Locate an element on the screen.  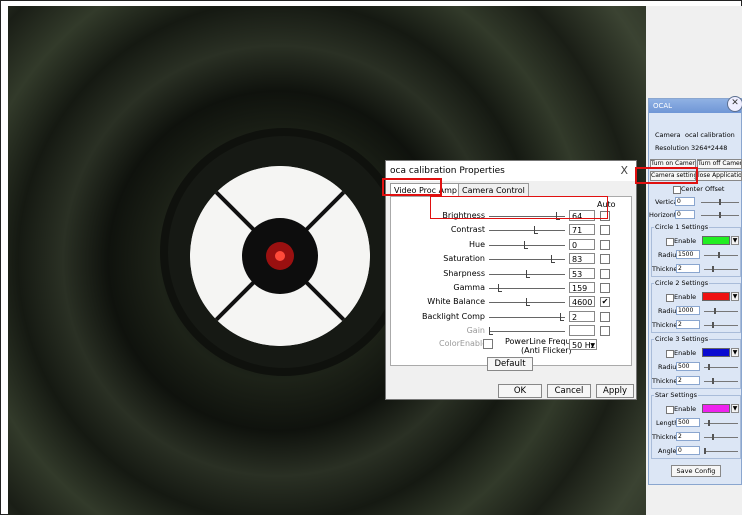
gamma-auto-checkbox is located at coordinates (605, 288).